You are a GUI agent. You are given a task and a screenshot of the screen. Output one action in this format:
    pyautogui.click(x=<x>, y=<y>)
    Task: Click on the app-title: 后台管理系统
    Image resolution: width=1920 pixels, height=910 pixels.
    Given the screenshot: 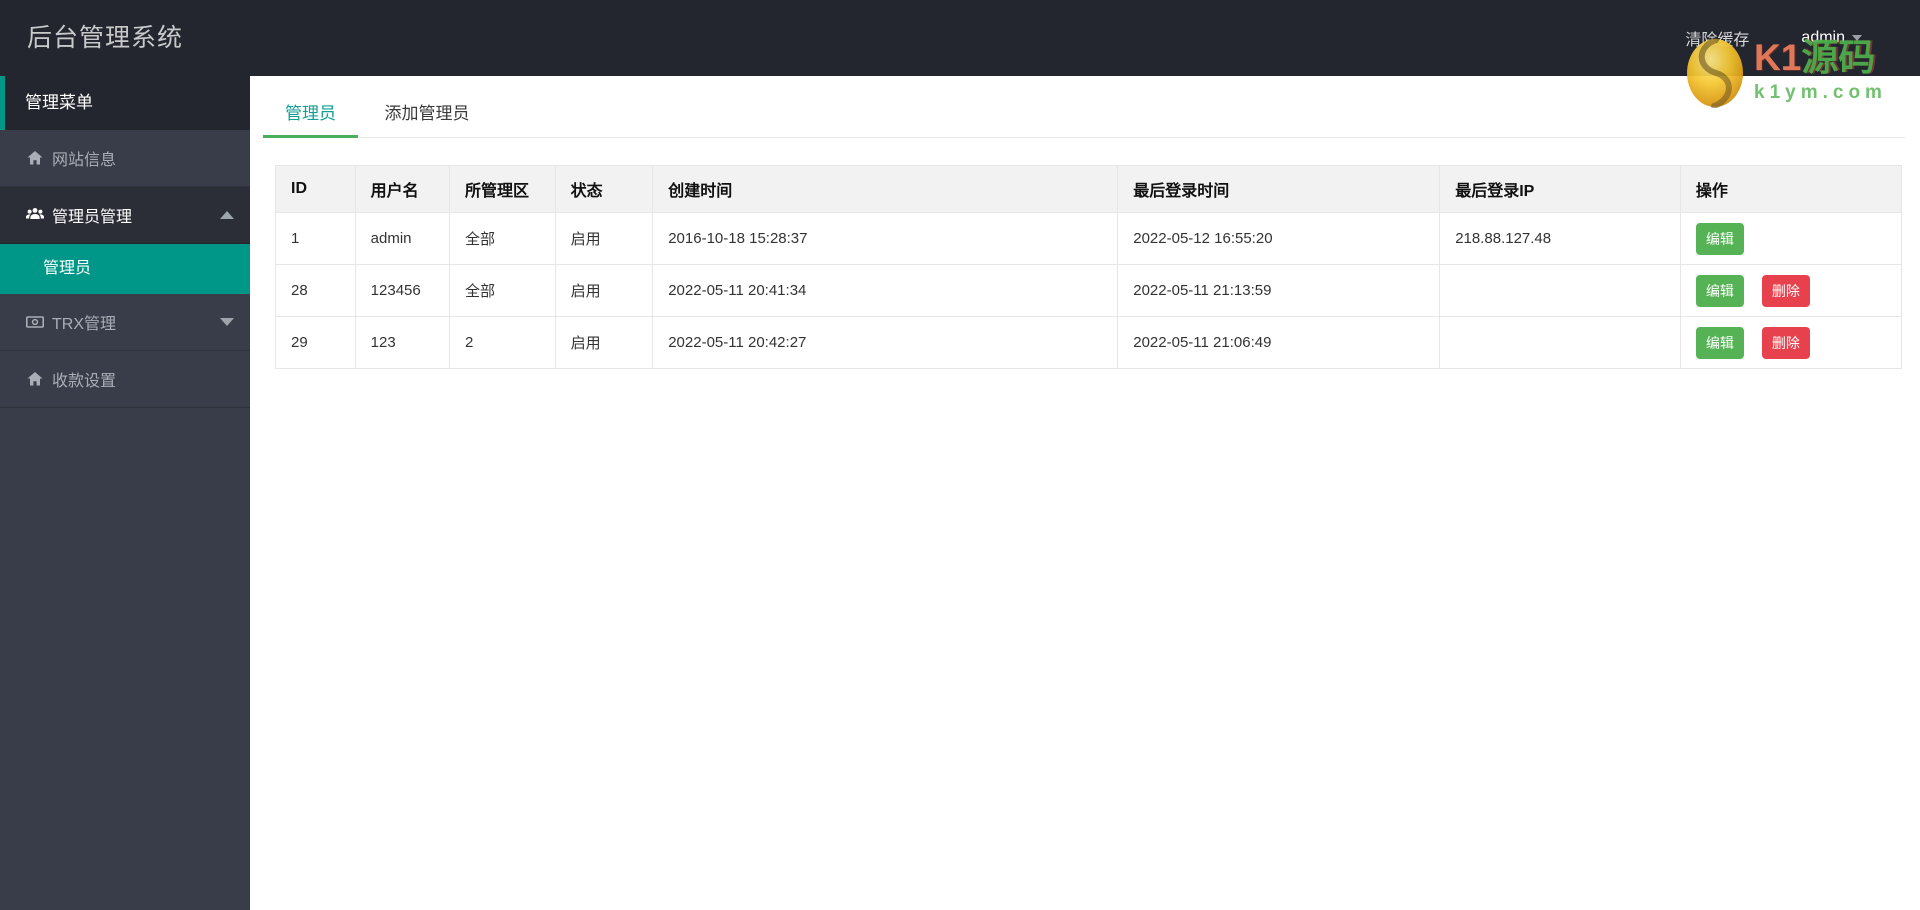 What is the action you would take?
    pyautogui.click(x=105, y=38)
    